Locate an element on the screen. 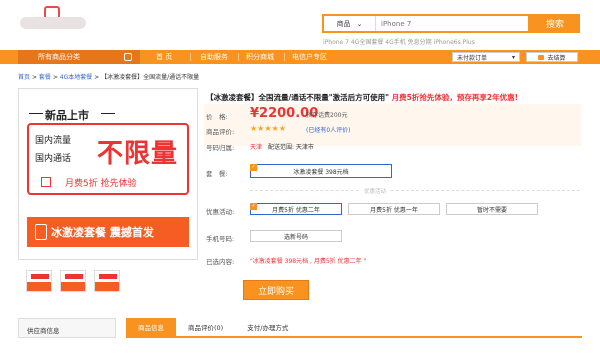 This screenshot has height=362, width=600. phone-number-label: 手机号码: is located at coordinates (220, 239).